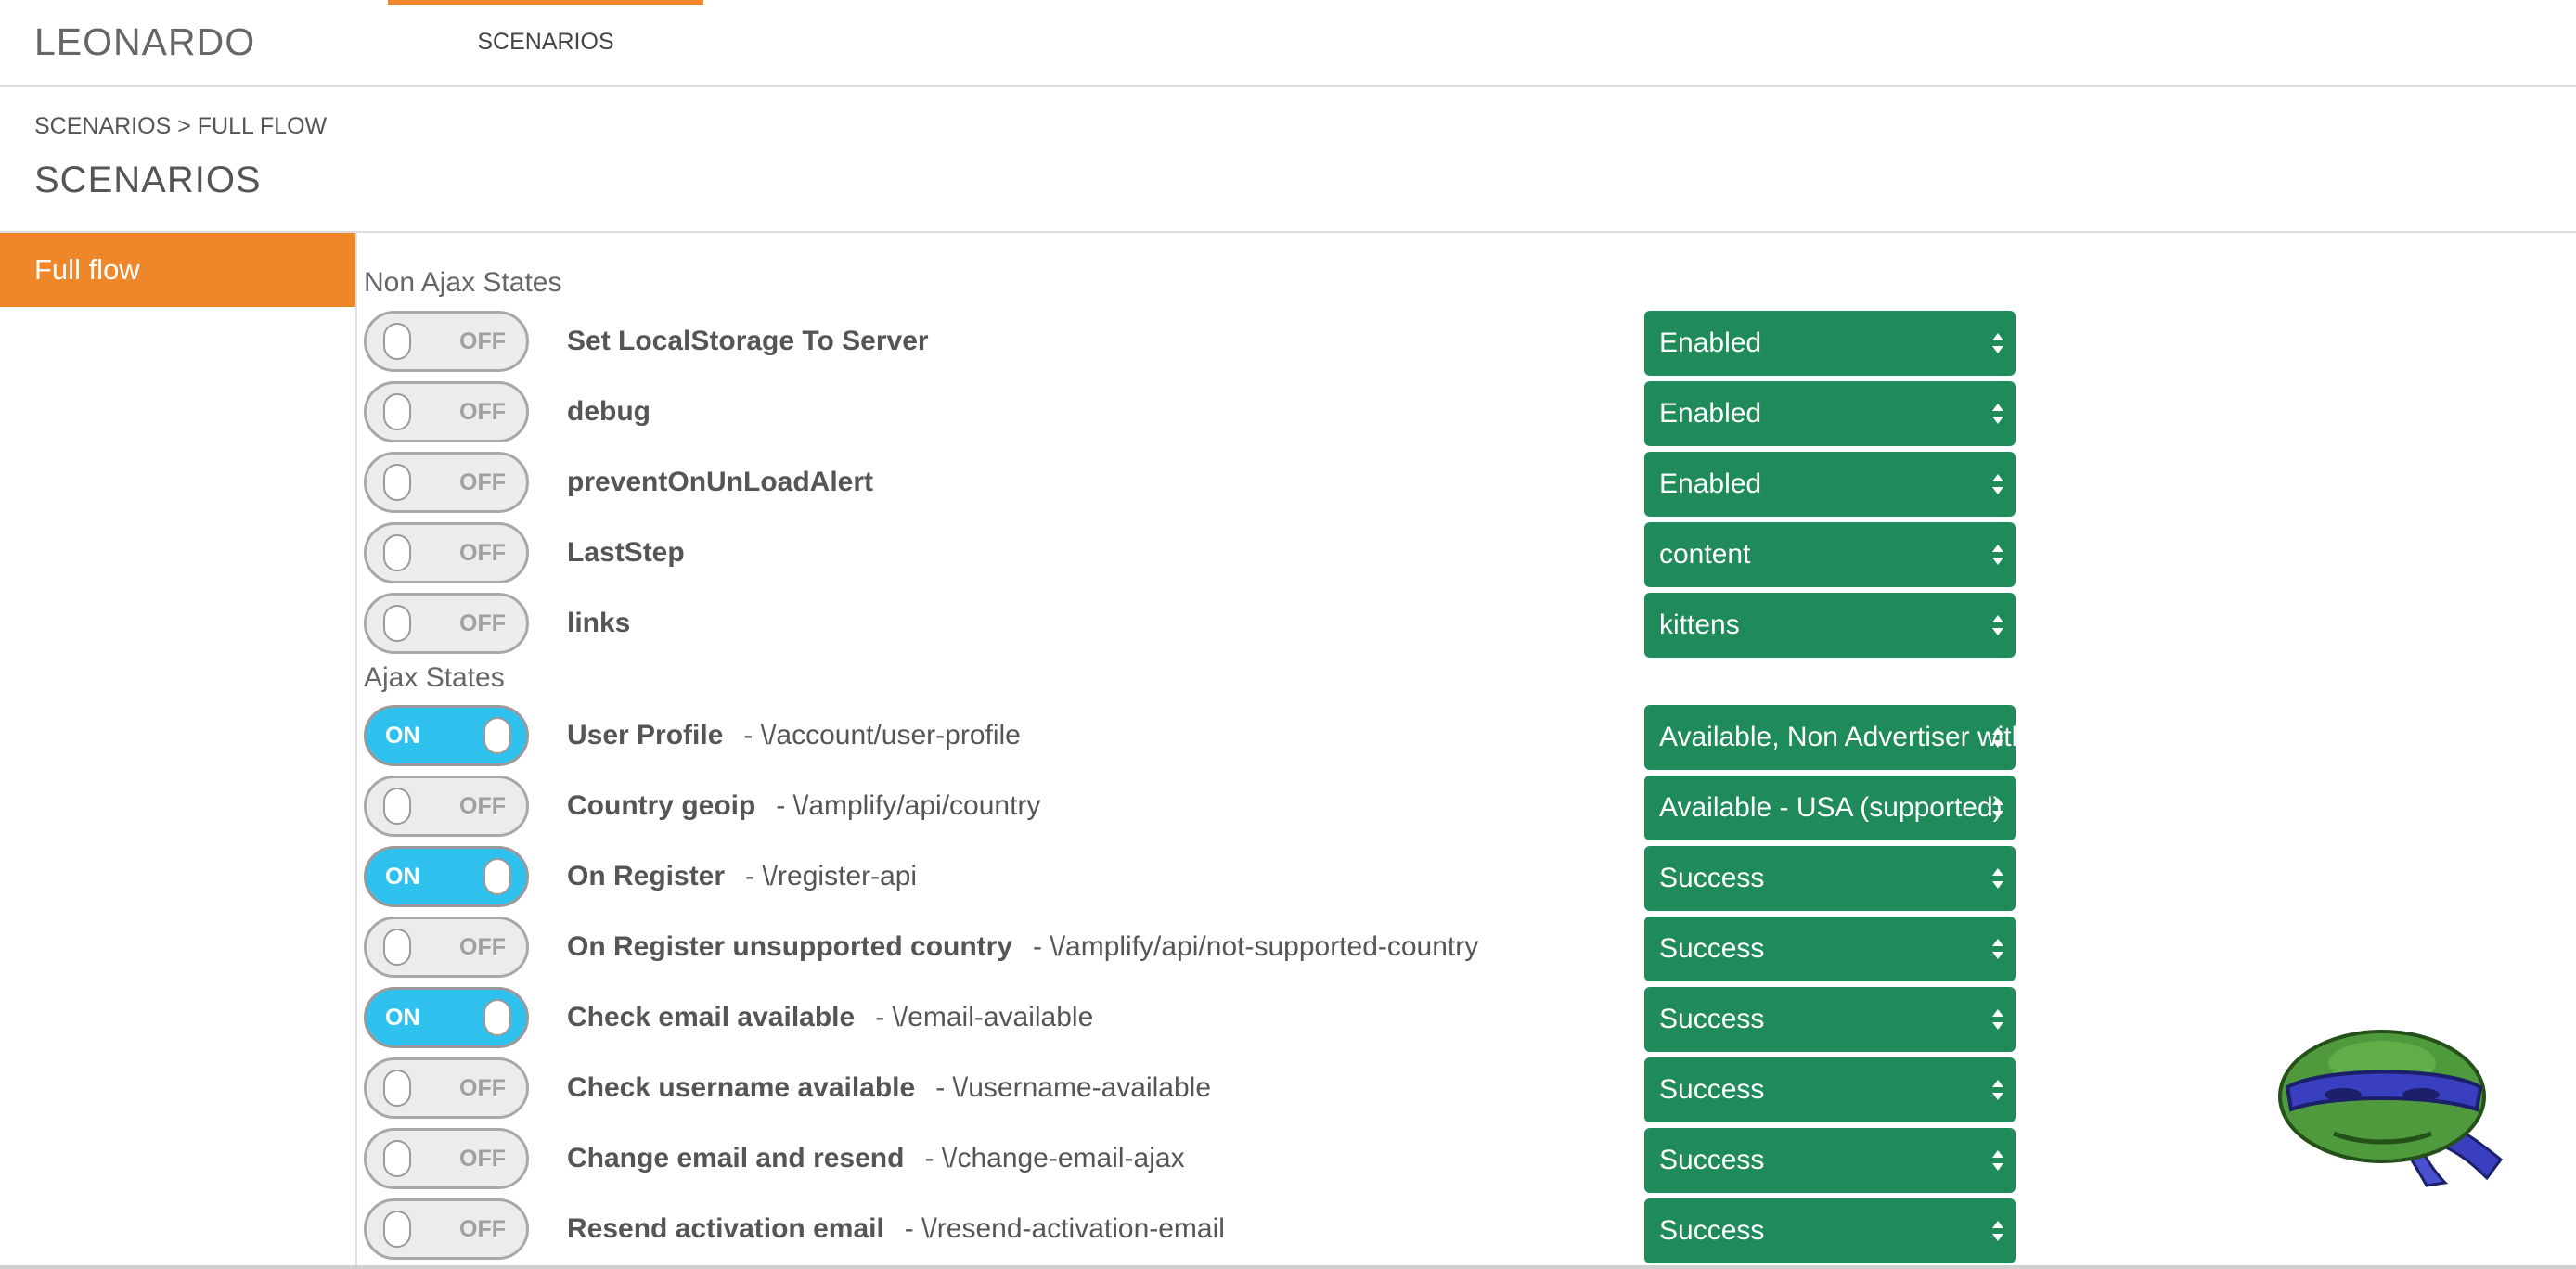 Image resolution: width=2576 pixels, height=1269 pixels. What do you see at coordinates (177, 270) in the screenshot?
I see `sidebar-item-full-flow: Full flow` at bounding box center [177, 270].